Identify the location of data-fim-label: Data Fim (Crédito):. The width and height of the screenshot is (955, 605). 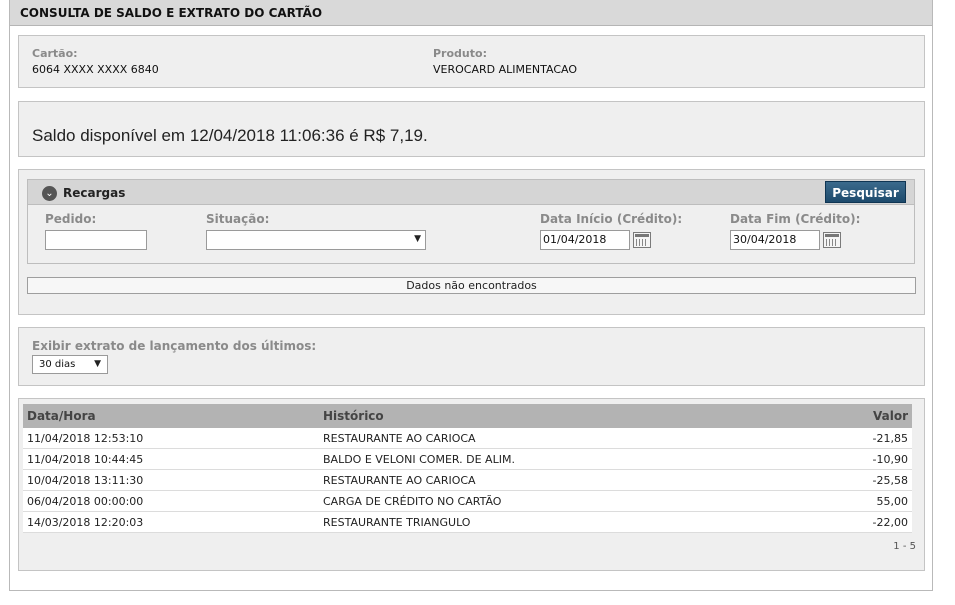
(795, 219).